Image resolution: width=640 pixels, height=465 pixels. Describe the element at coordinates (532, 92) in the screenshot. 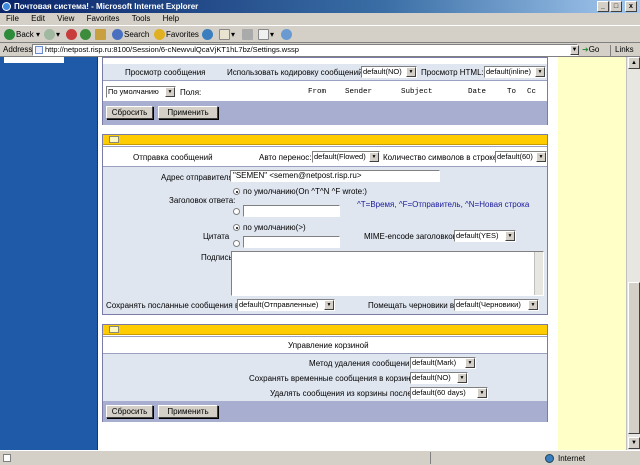

I see `column-cc: Cc` at that location.